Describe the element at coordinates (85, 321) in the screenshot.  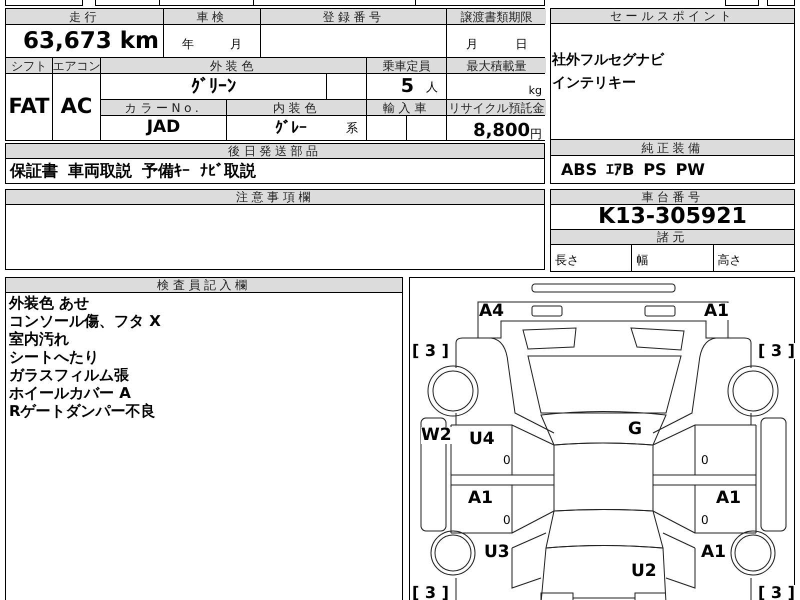
I see `inspector-note: コンソール傷、フタ X` at that location.